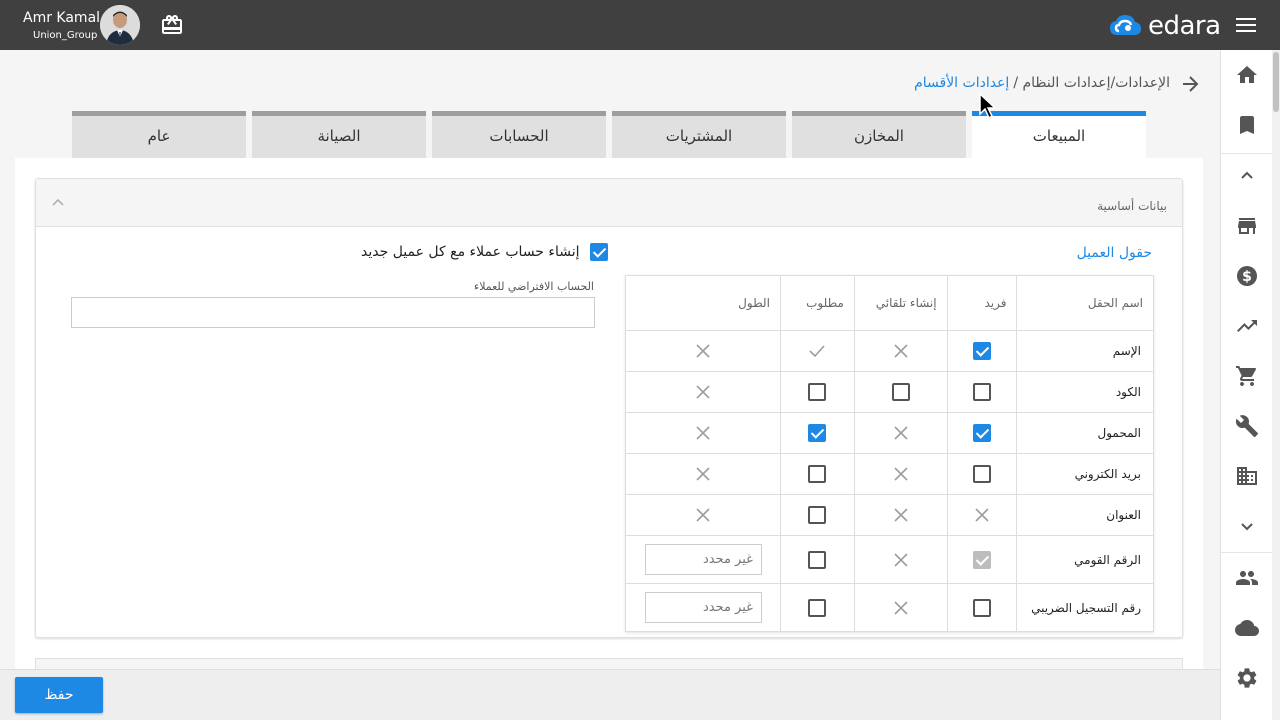 This screenshot has height=720, width=1280. What do you see at coordinates (1132, 206) in the screenshot?
I see `card-title: بيانات أساسية` at bounding box center [1132, 206].